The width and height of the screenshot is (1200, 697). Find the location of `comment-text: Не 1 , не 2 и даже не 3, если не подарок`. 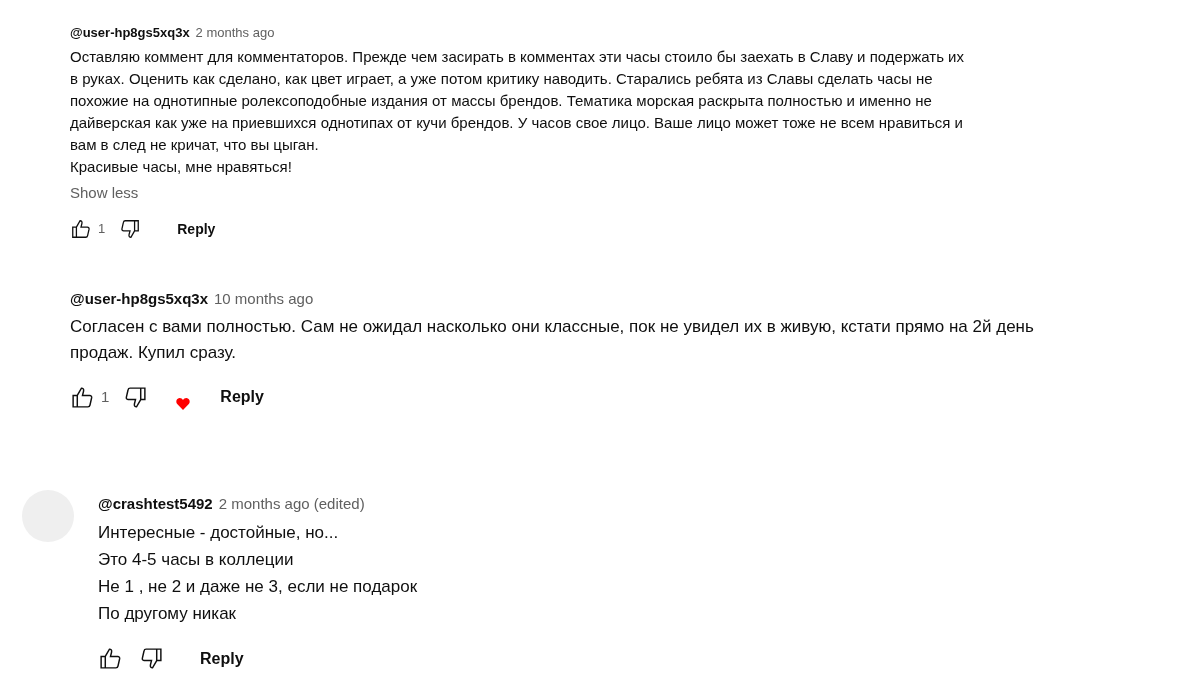

comment-text: Не 1 , не 2 и даже не 3, если не подарок is located at coordinates (258, 587).